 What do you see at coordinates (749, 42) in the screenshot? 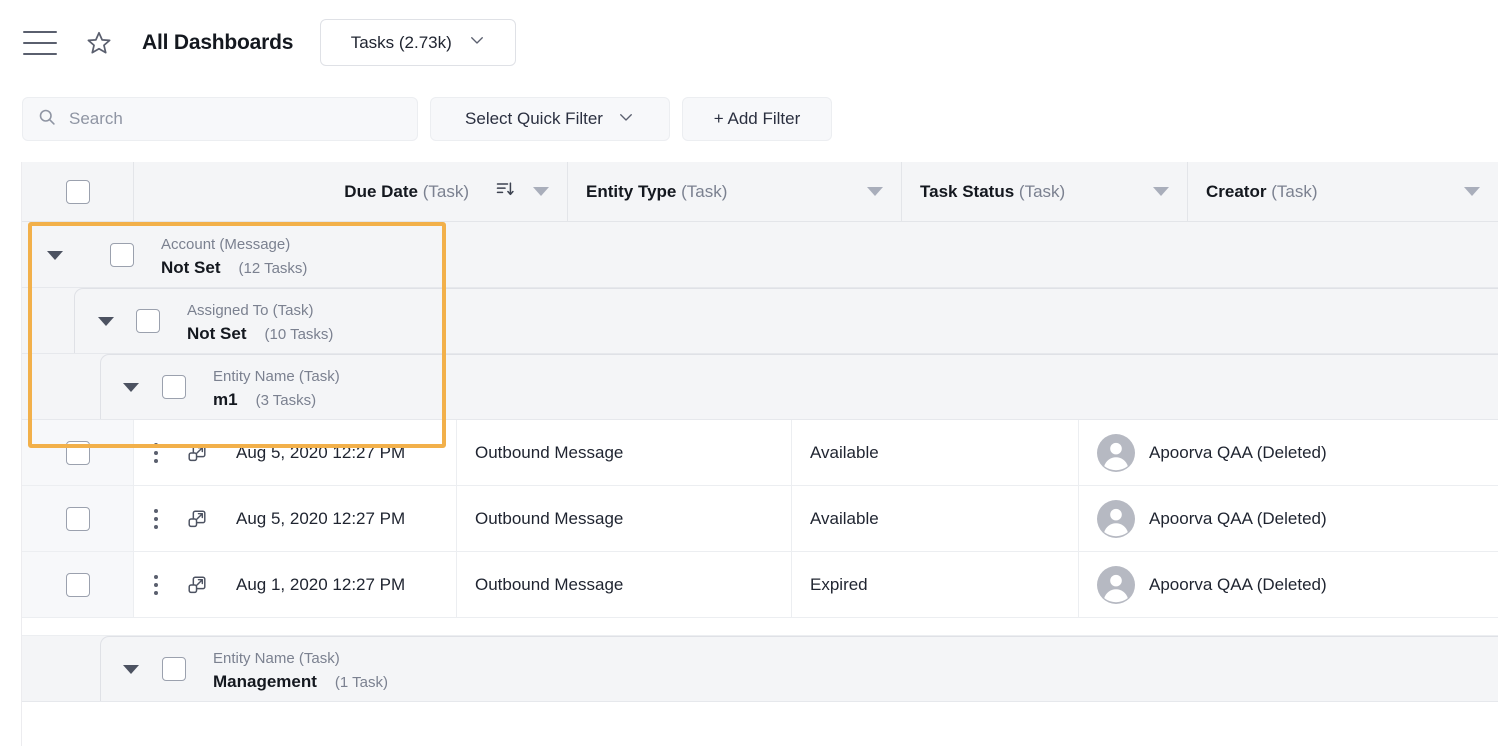
I see `top-bar: All Dashboards Tasks (2.73k)` at bounding box center [749, 42].